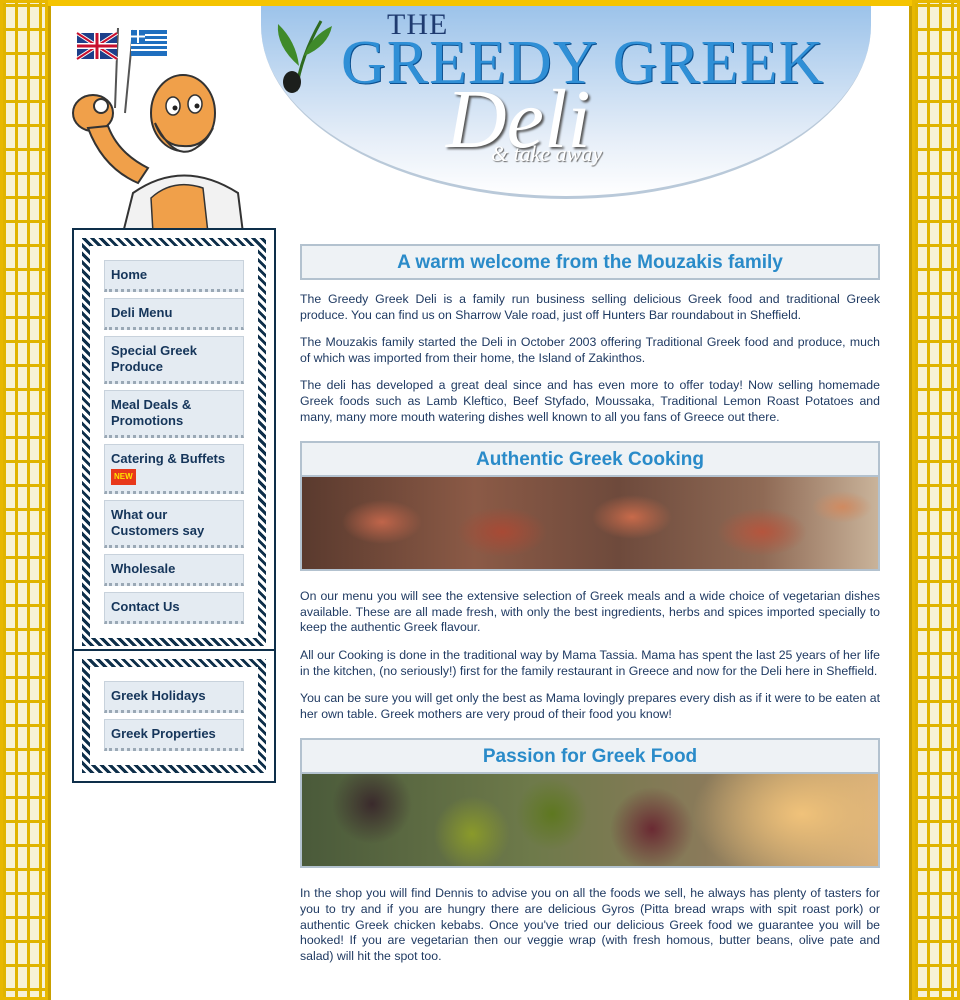 The width and height of the screenshot is (960, 1000). Describe the element at coordinates (174, 360) in the screenshot. I see `nav-item-special-greek-produce: Special Greek Produce` at that location.